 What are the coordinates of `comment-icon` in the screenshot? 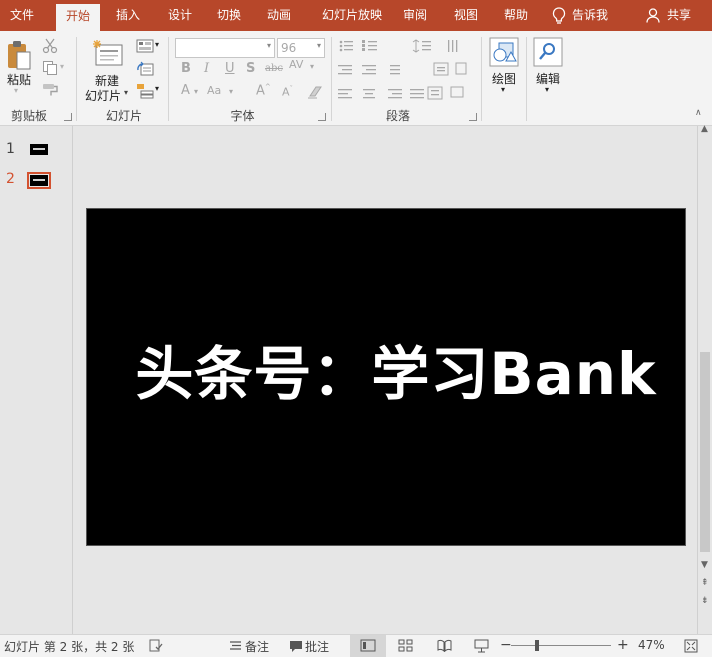 It's located at (296, 646).